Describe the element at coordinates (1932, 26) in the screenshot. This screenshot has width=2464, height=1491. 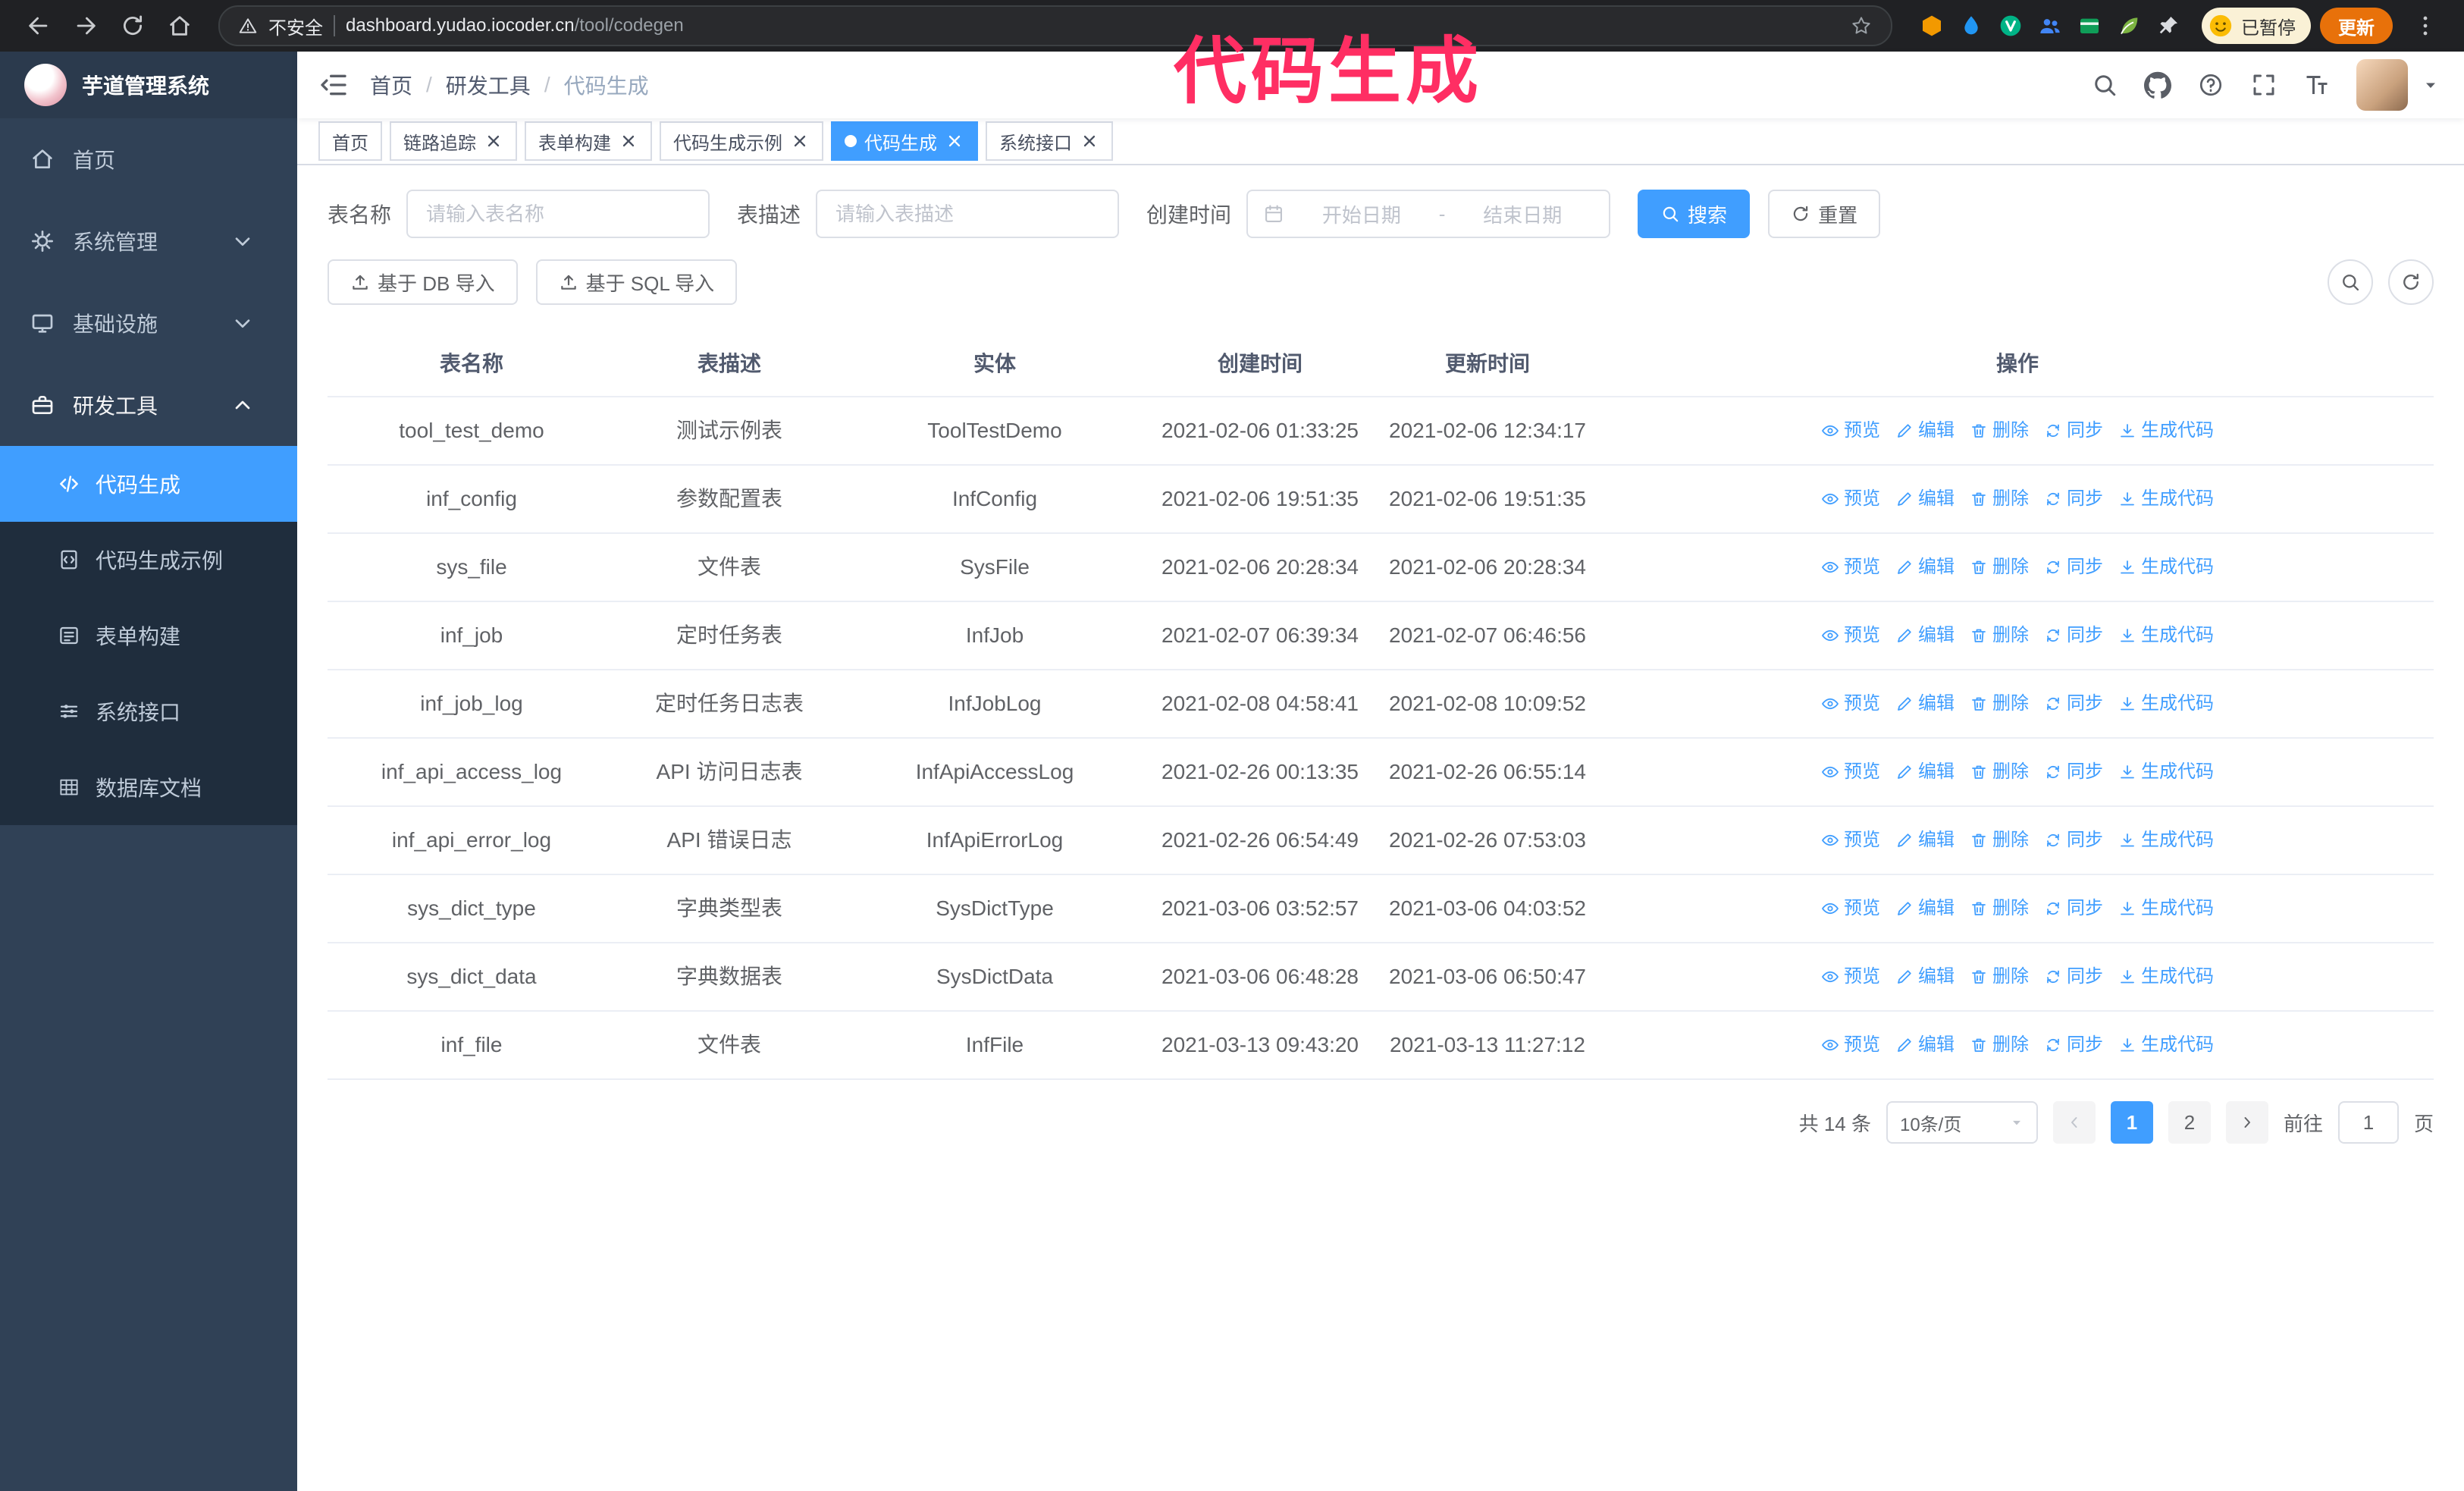
I see `extension-cube-icon` at that location.